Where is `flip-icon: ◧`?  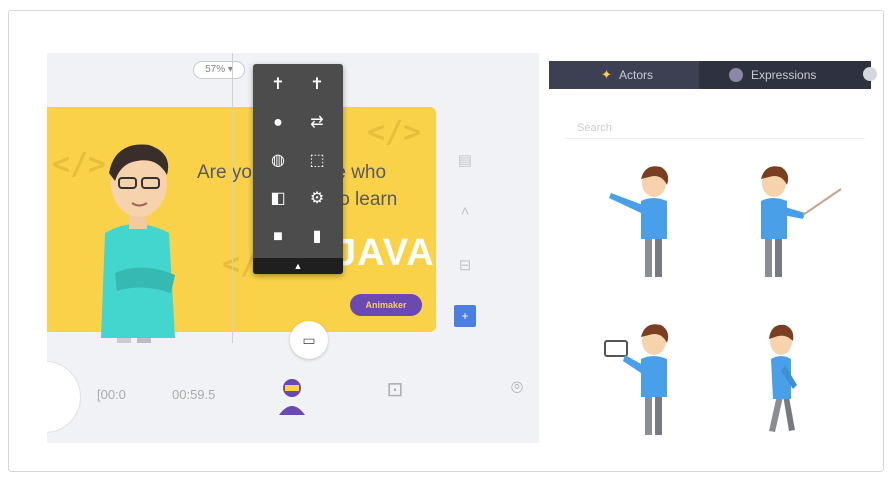 flip-icon: ◧ is located at coordinates (278, 199).